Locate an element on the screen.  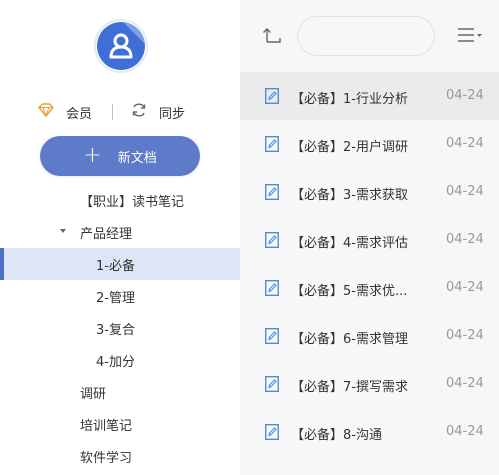
document-row: 【必备】6-需求管理 04-24 is located at coordinates (369, 336).